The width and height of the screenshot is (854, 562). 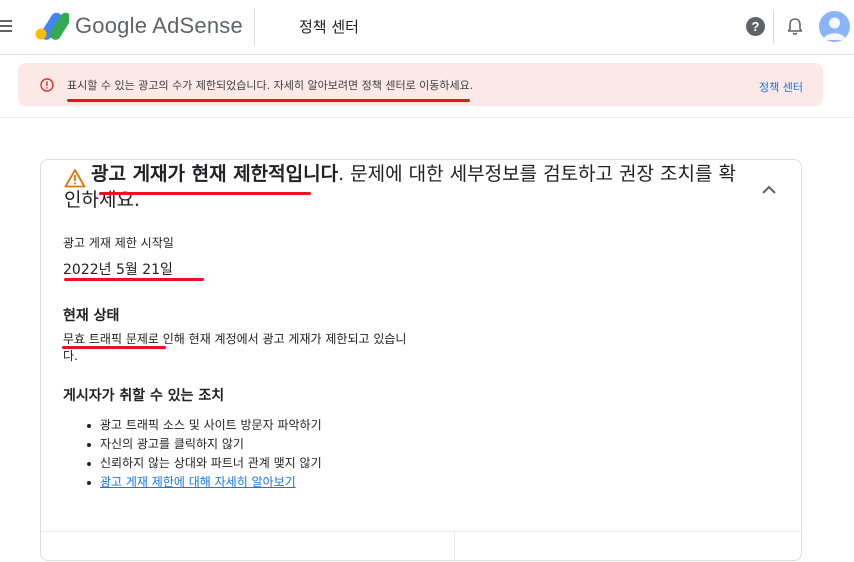 What do you see at coordinates (215, 174) in the screenshot?
I see `card-title-bold: 광고 게재가 현재 제한적입니다` at bounding box center [215, 174].